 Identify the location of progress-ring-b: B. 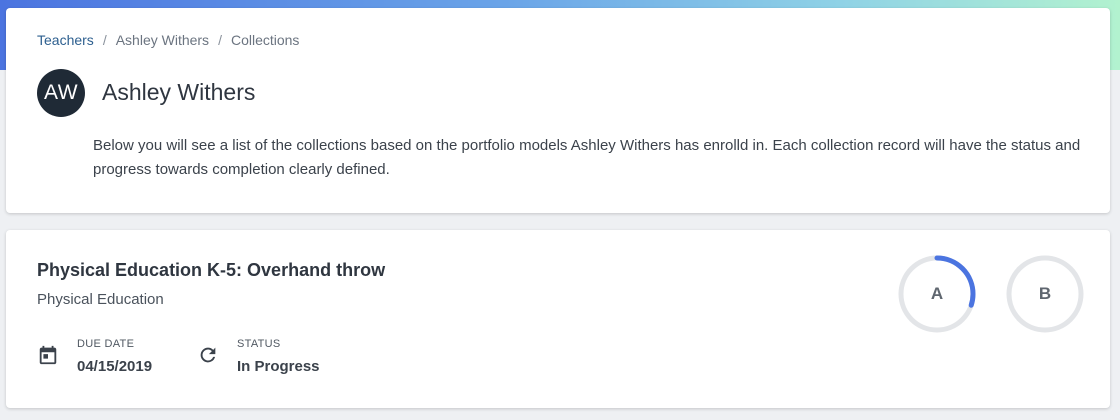
(1045, 294).